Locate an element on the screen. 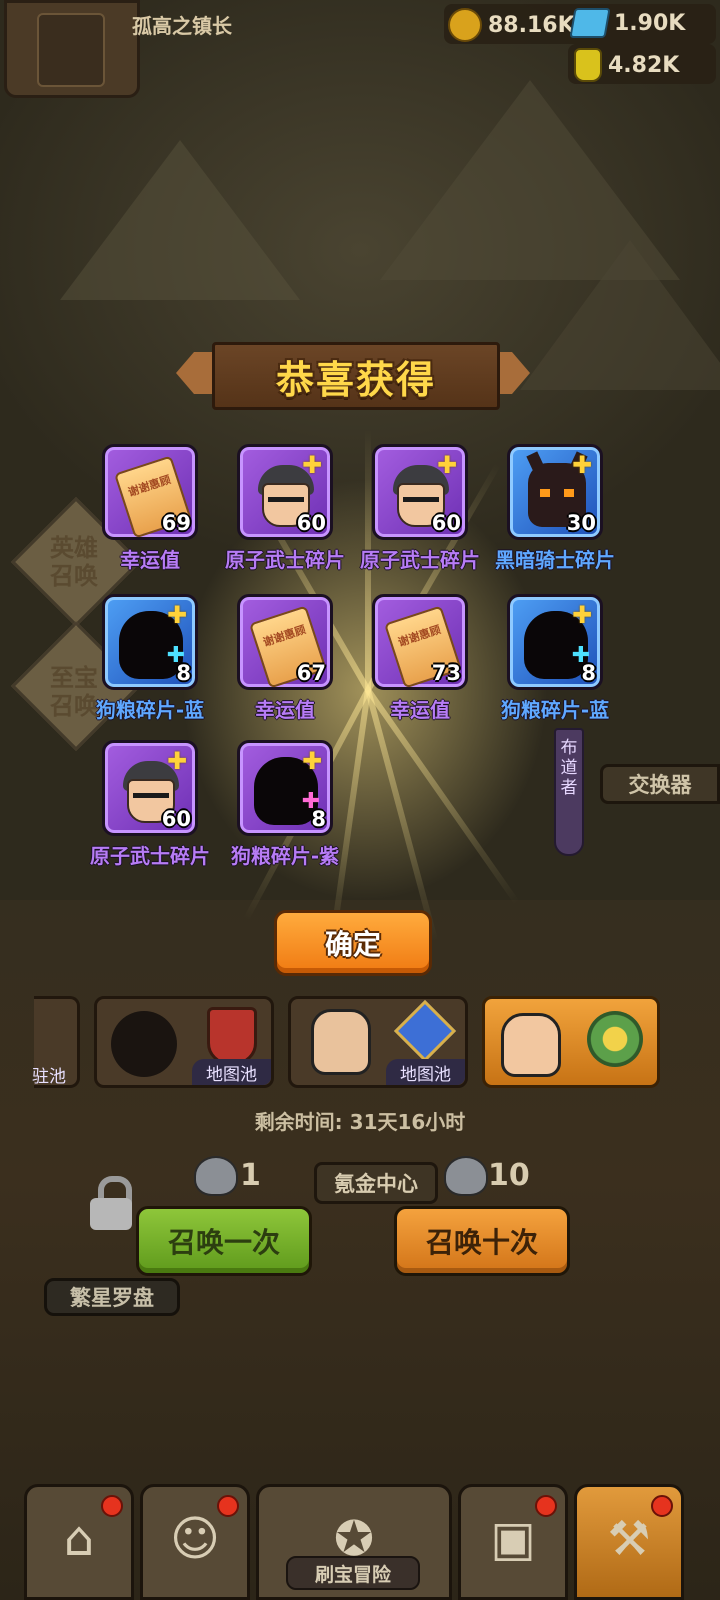 The height and width of the screenshot is (1600, 720). reward-card: 谢谢惠顾 69 is located at coordinates (150, 492).